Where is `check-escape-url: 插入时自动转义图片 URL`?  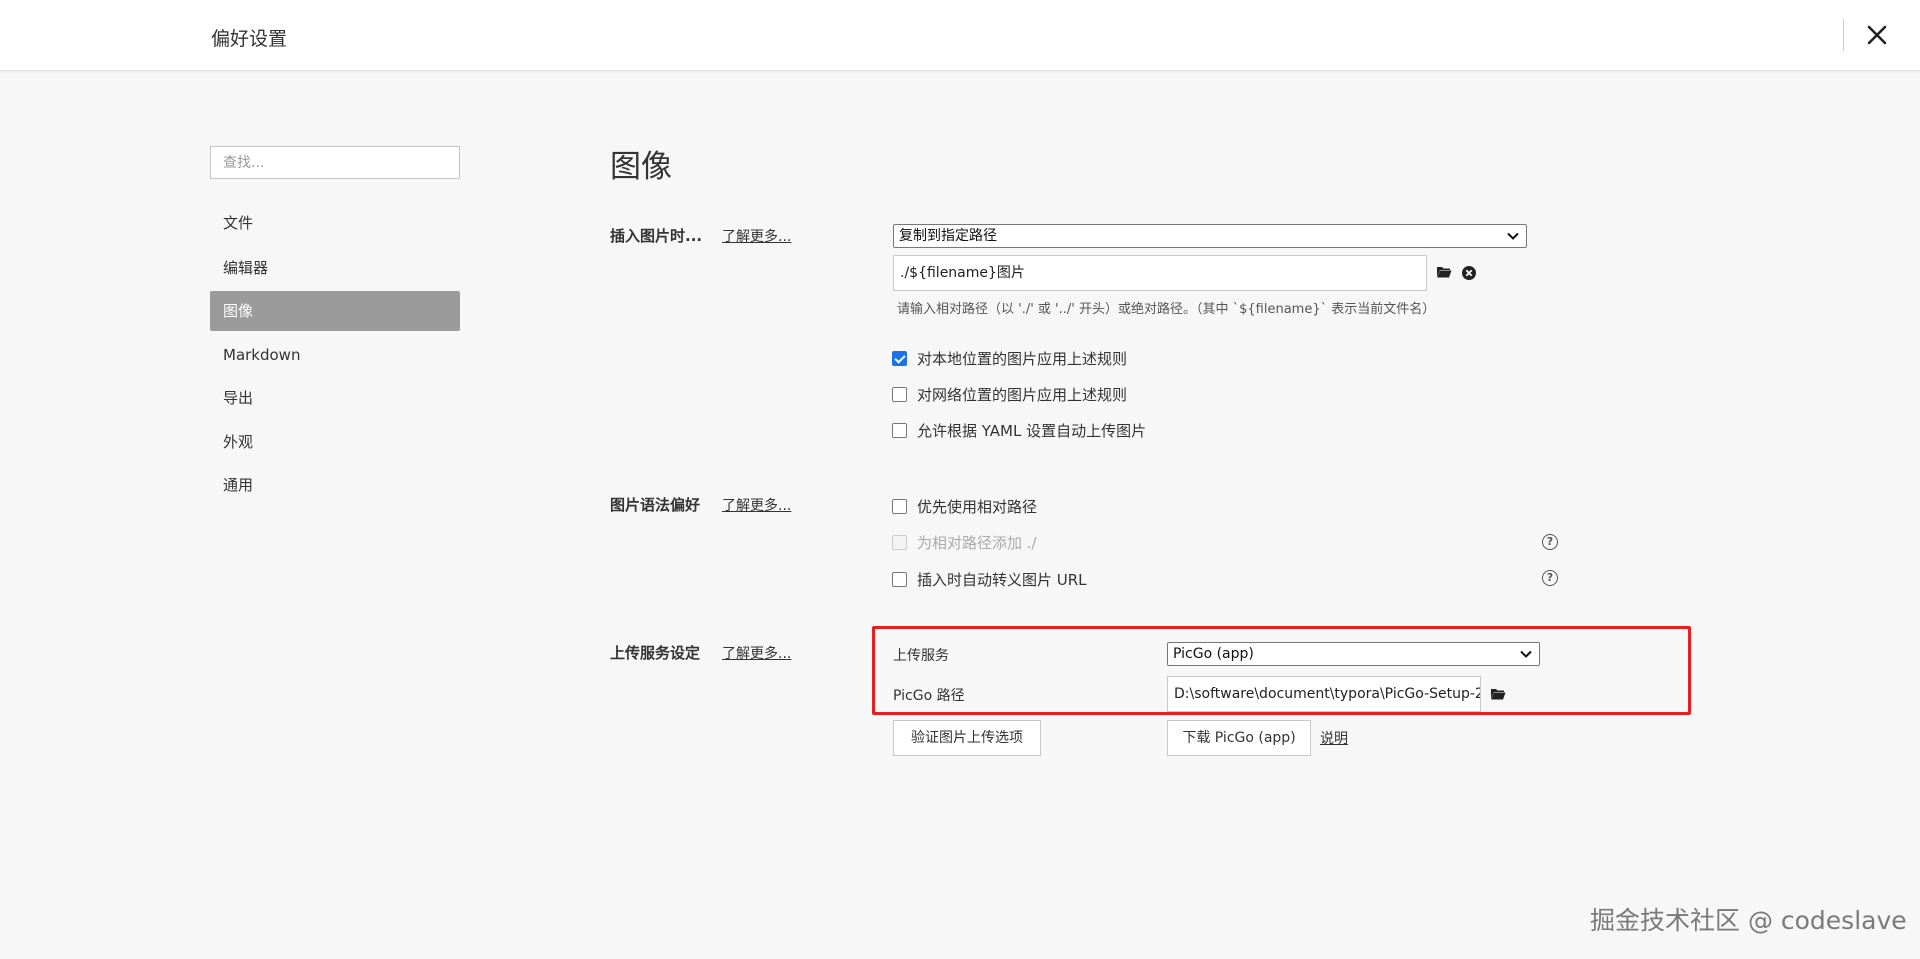
check-escape-url: 插入时自动转义图片 URL is located at coordinates (989, 579).